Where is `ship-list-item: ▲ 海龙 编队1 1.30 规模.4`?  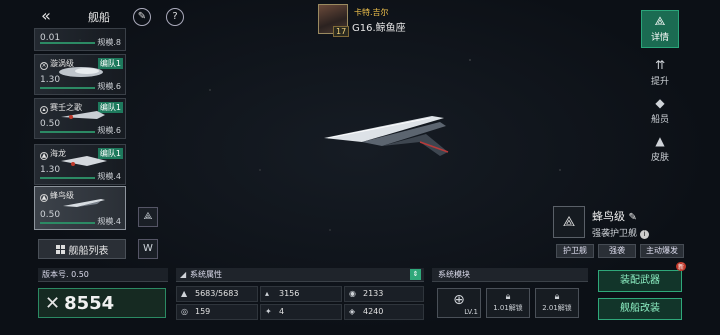
ship-list-item: ▲ 海龙 编队1 1.30 规模.4 is located at coordinates (80, 164).